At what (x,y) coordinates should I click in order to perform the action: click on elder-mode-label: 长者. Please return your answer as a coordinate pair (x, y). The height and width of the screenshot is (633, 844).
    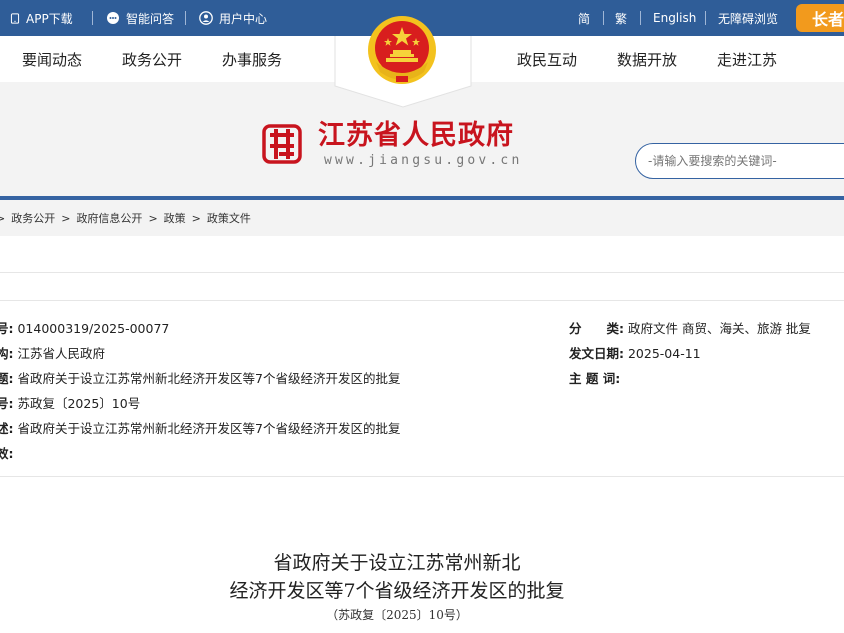
    Looking at the image, I should click on (828, 19).